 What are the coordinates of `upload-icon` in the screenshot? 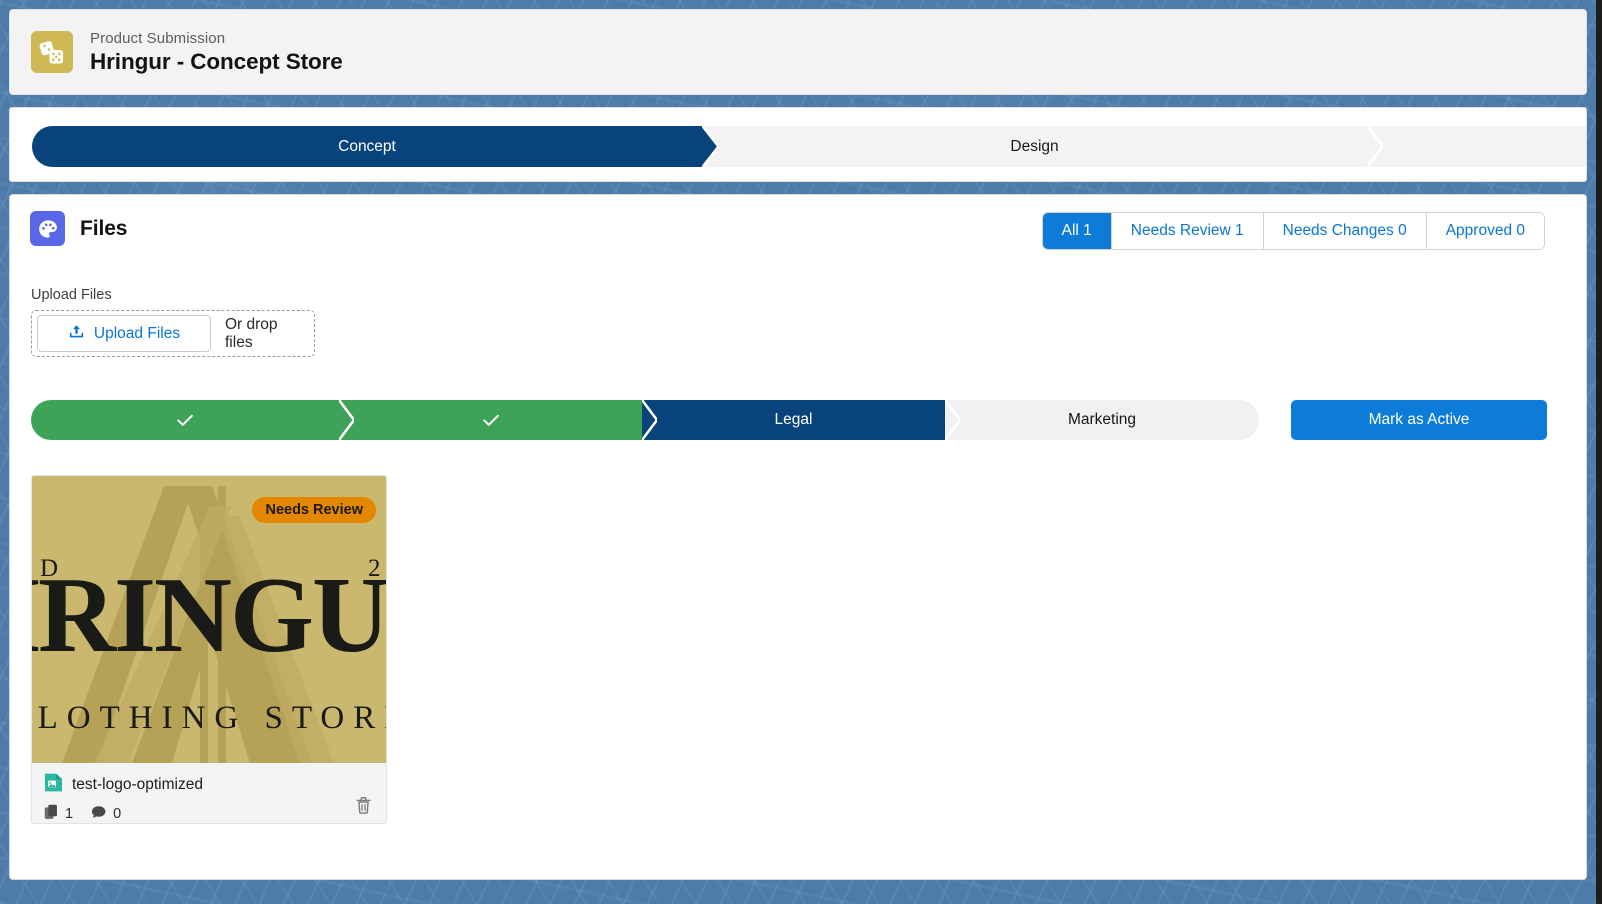 It's located at (76, 334).